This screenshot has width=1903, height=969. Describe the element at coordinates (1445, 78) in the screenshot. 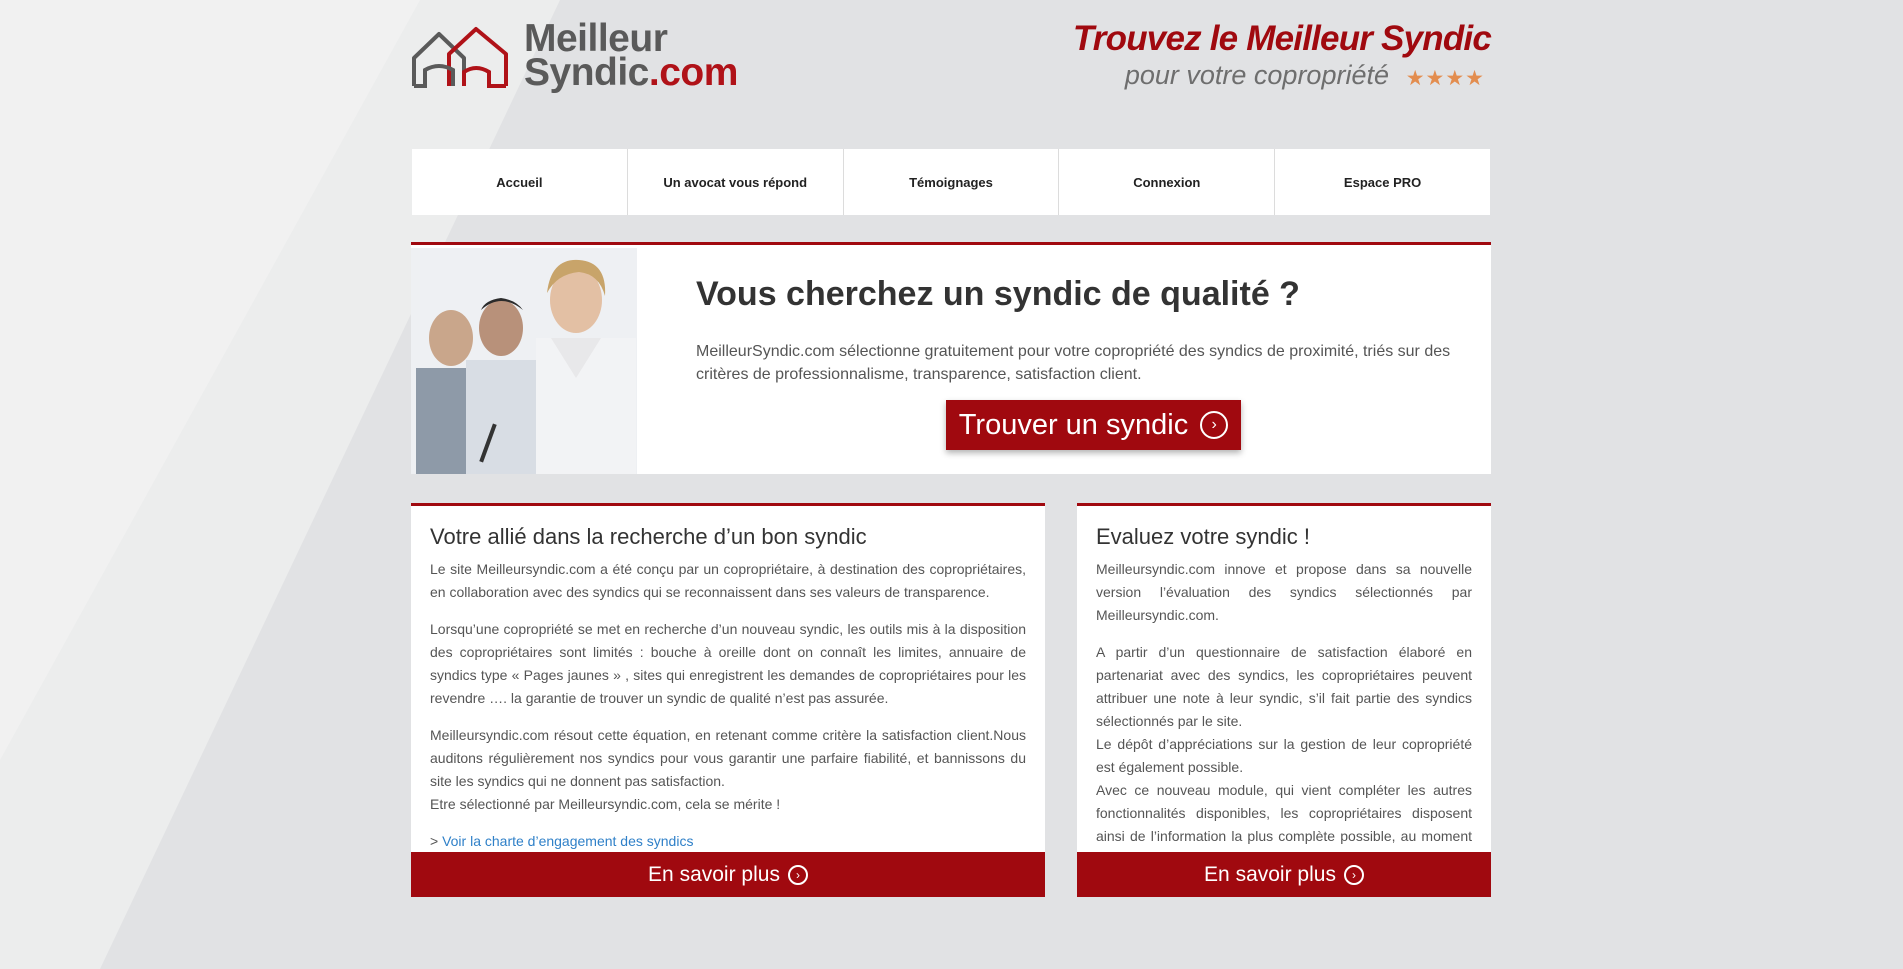

I see `rating-stars-icon: ★★★★` at that location.